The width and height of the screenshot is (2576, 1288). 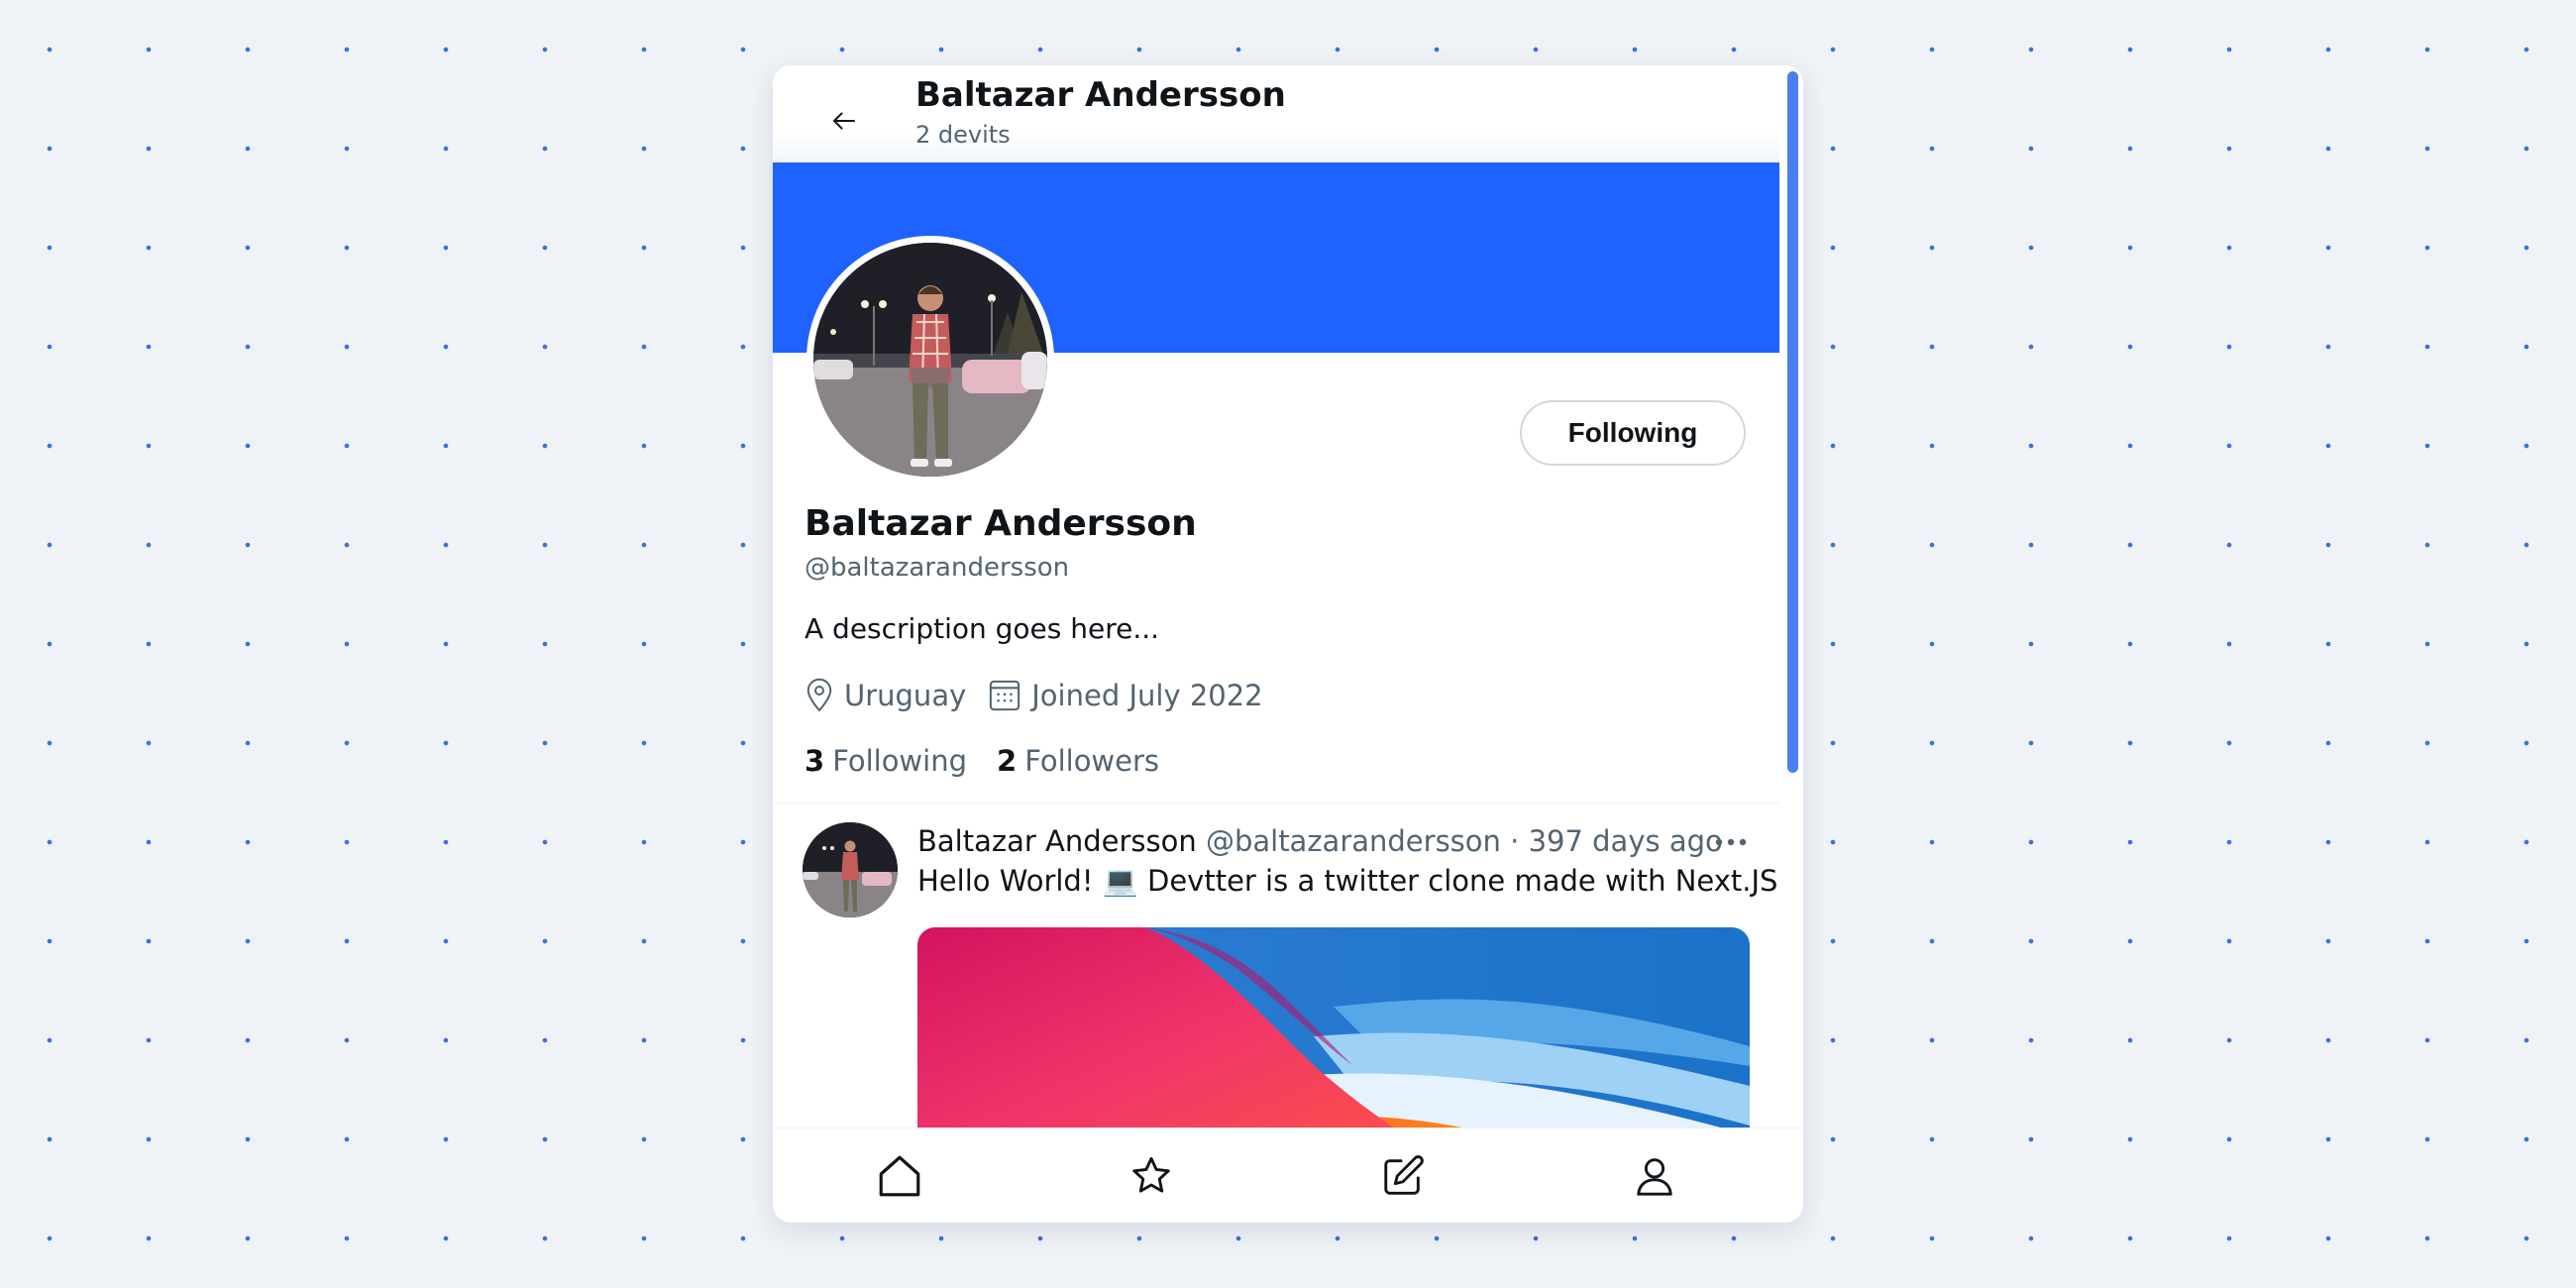 I want to click on home-icon, so click(x=899, y=1176).